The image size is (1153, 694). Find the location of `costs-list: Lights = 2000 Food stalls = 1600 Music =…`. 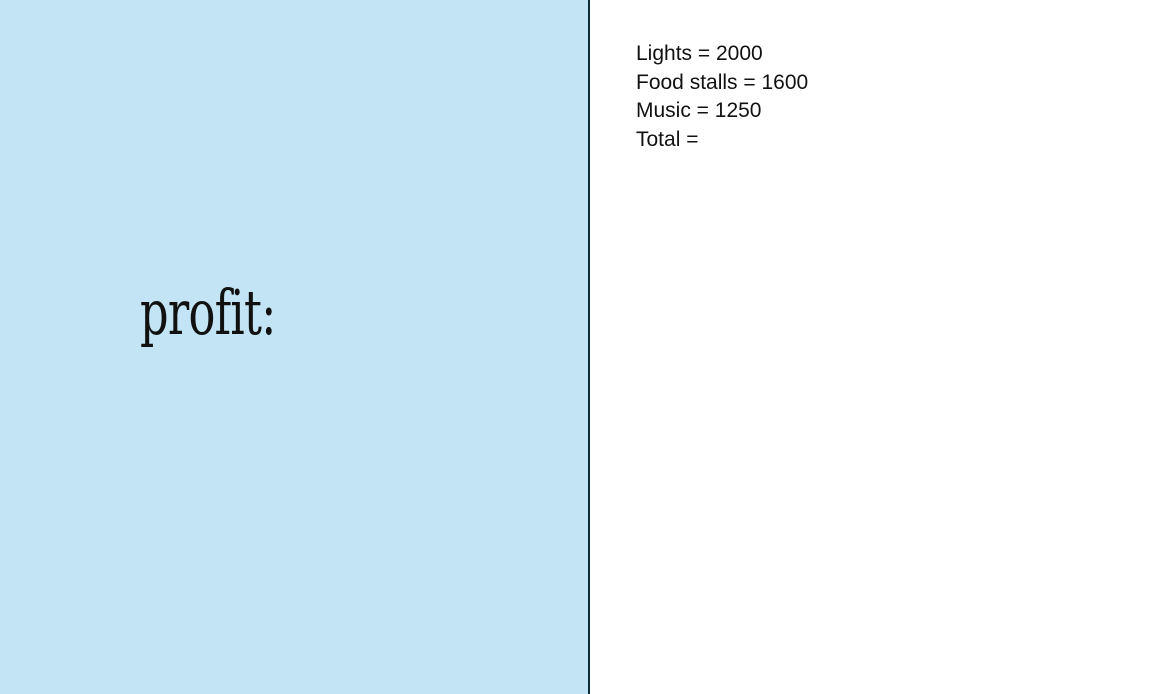

costs-list: Lights = 2000 Food stalls = 1600 Music =… is located at coordinates (722, 97).